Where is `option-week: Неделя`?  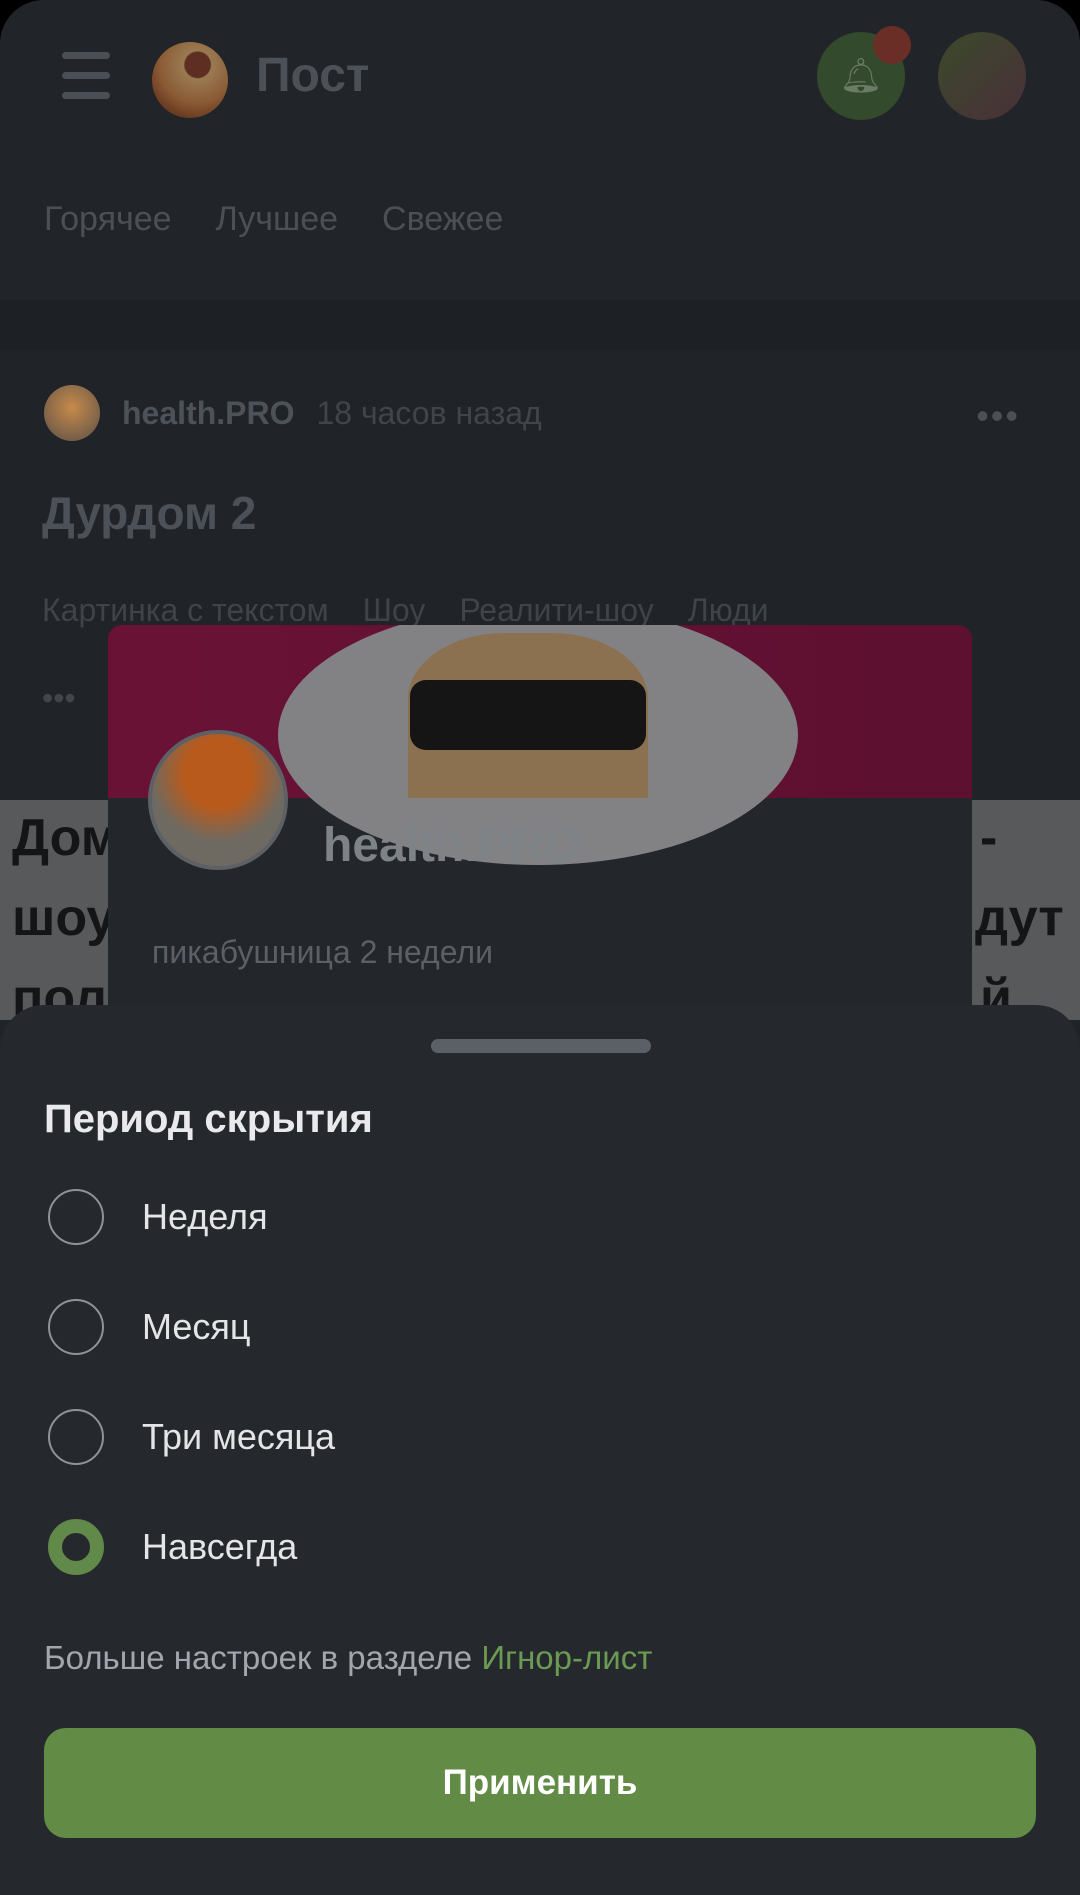
option-week: Неделя is located at coordinates (158, 1217).